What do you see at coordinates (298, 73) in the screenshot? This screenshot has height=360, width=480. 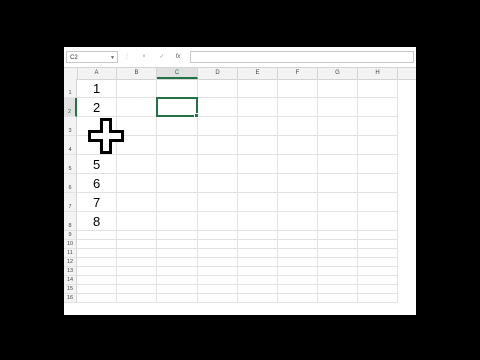 I see `column-header-f: F` at bounding box center [298, 73].